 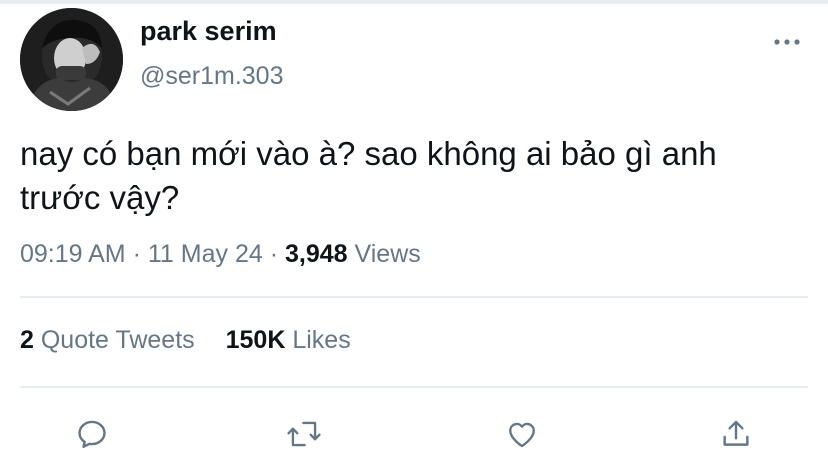 What do you see at coordinates (321, 340) in the screenshot?
I see `likes-label: Likes` at bounding box center [321, 340].